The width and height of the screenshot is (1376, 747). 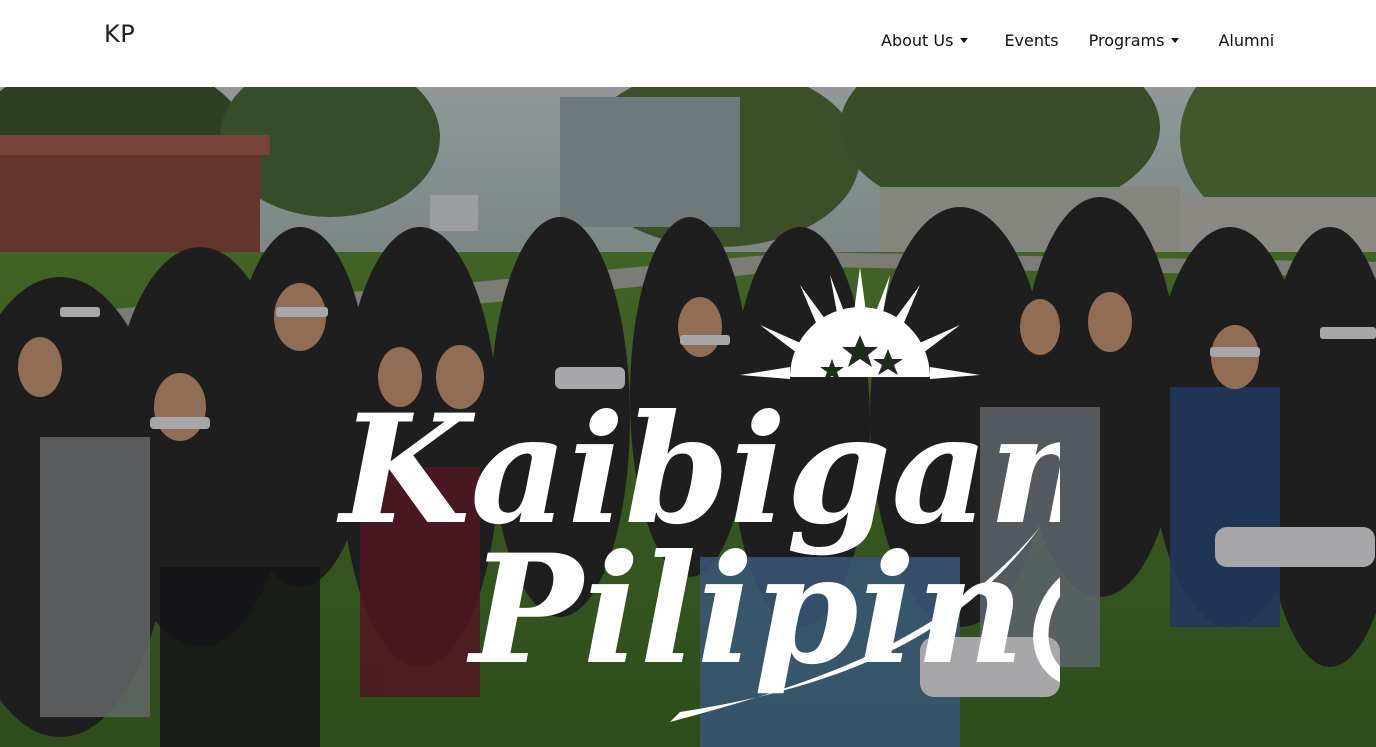 What do you see at coordinates (763, 610) in the screenshot?
I see `logo-line-2: Pilipin@` at bounding box center [763, 610].